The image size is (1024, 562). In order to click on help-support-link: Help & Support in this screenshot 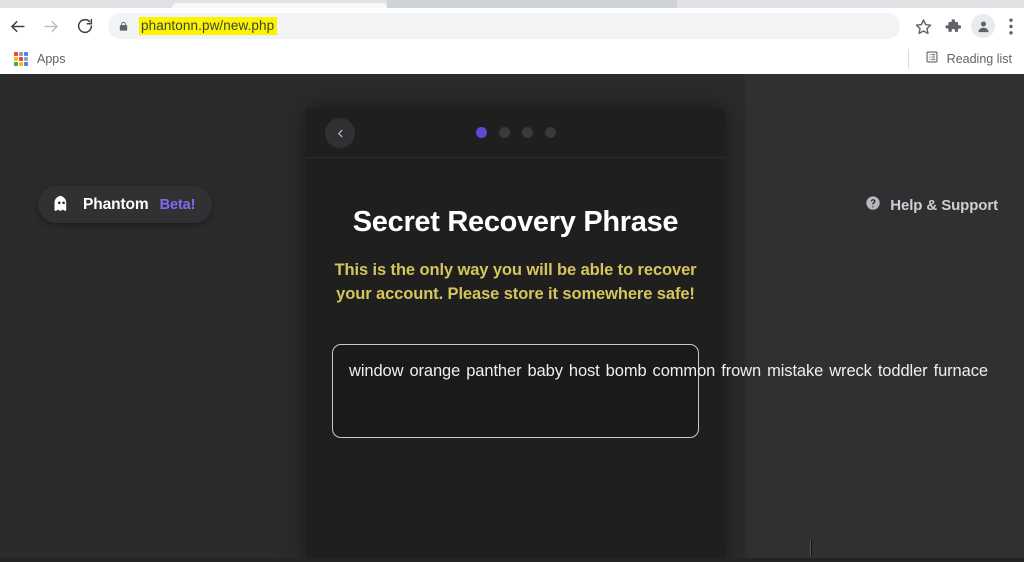, I will do `click(931, 205)`.